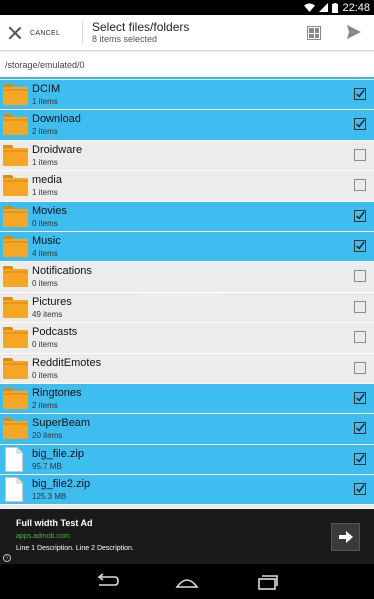 This screenshot has width=374, height=599. Describe the element at coordinates (310, 7) in the screenshot. I see `wifi-icon` at that location.